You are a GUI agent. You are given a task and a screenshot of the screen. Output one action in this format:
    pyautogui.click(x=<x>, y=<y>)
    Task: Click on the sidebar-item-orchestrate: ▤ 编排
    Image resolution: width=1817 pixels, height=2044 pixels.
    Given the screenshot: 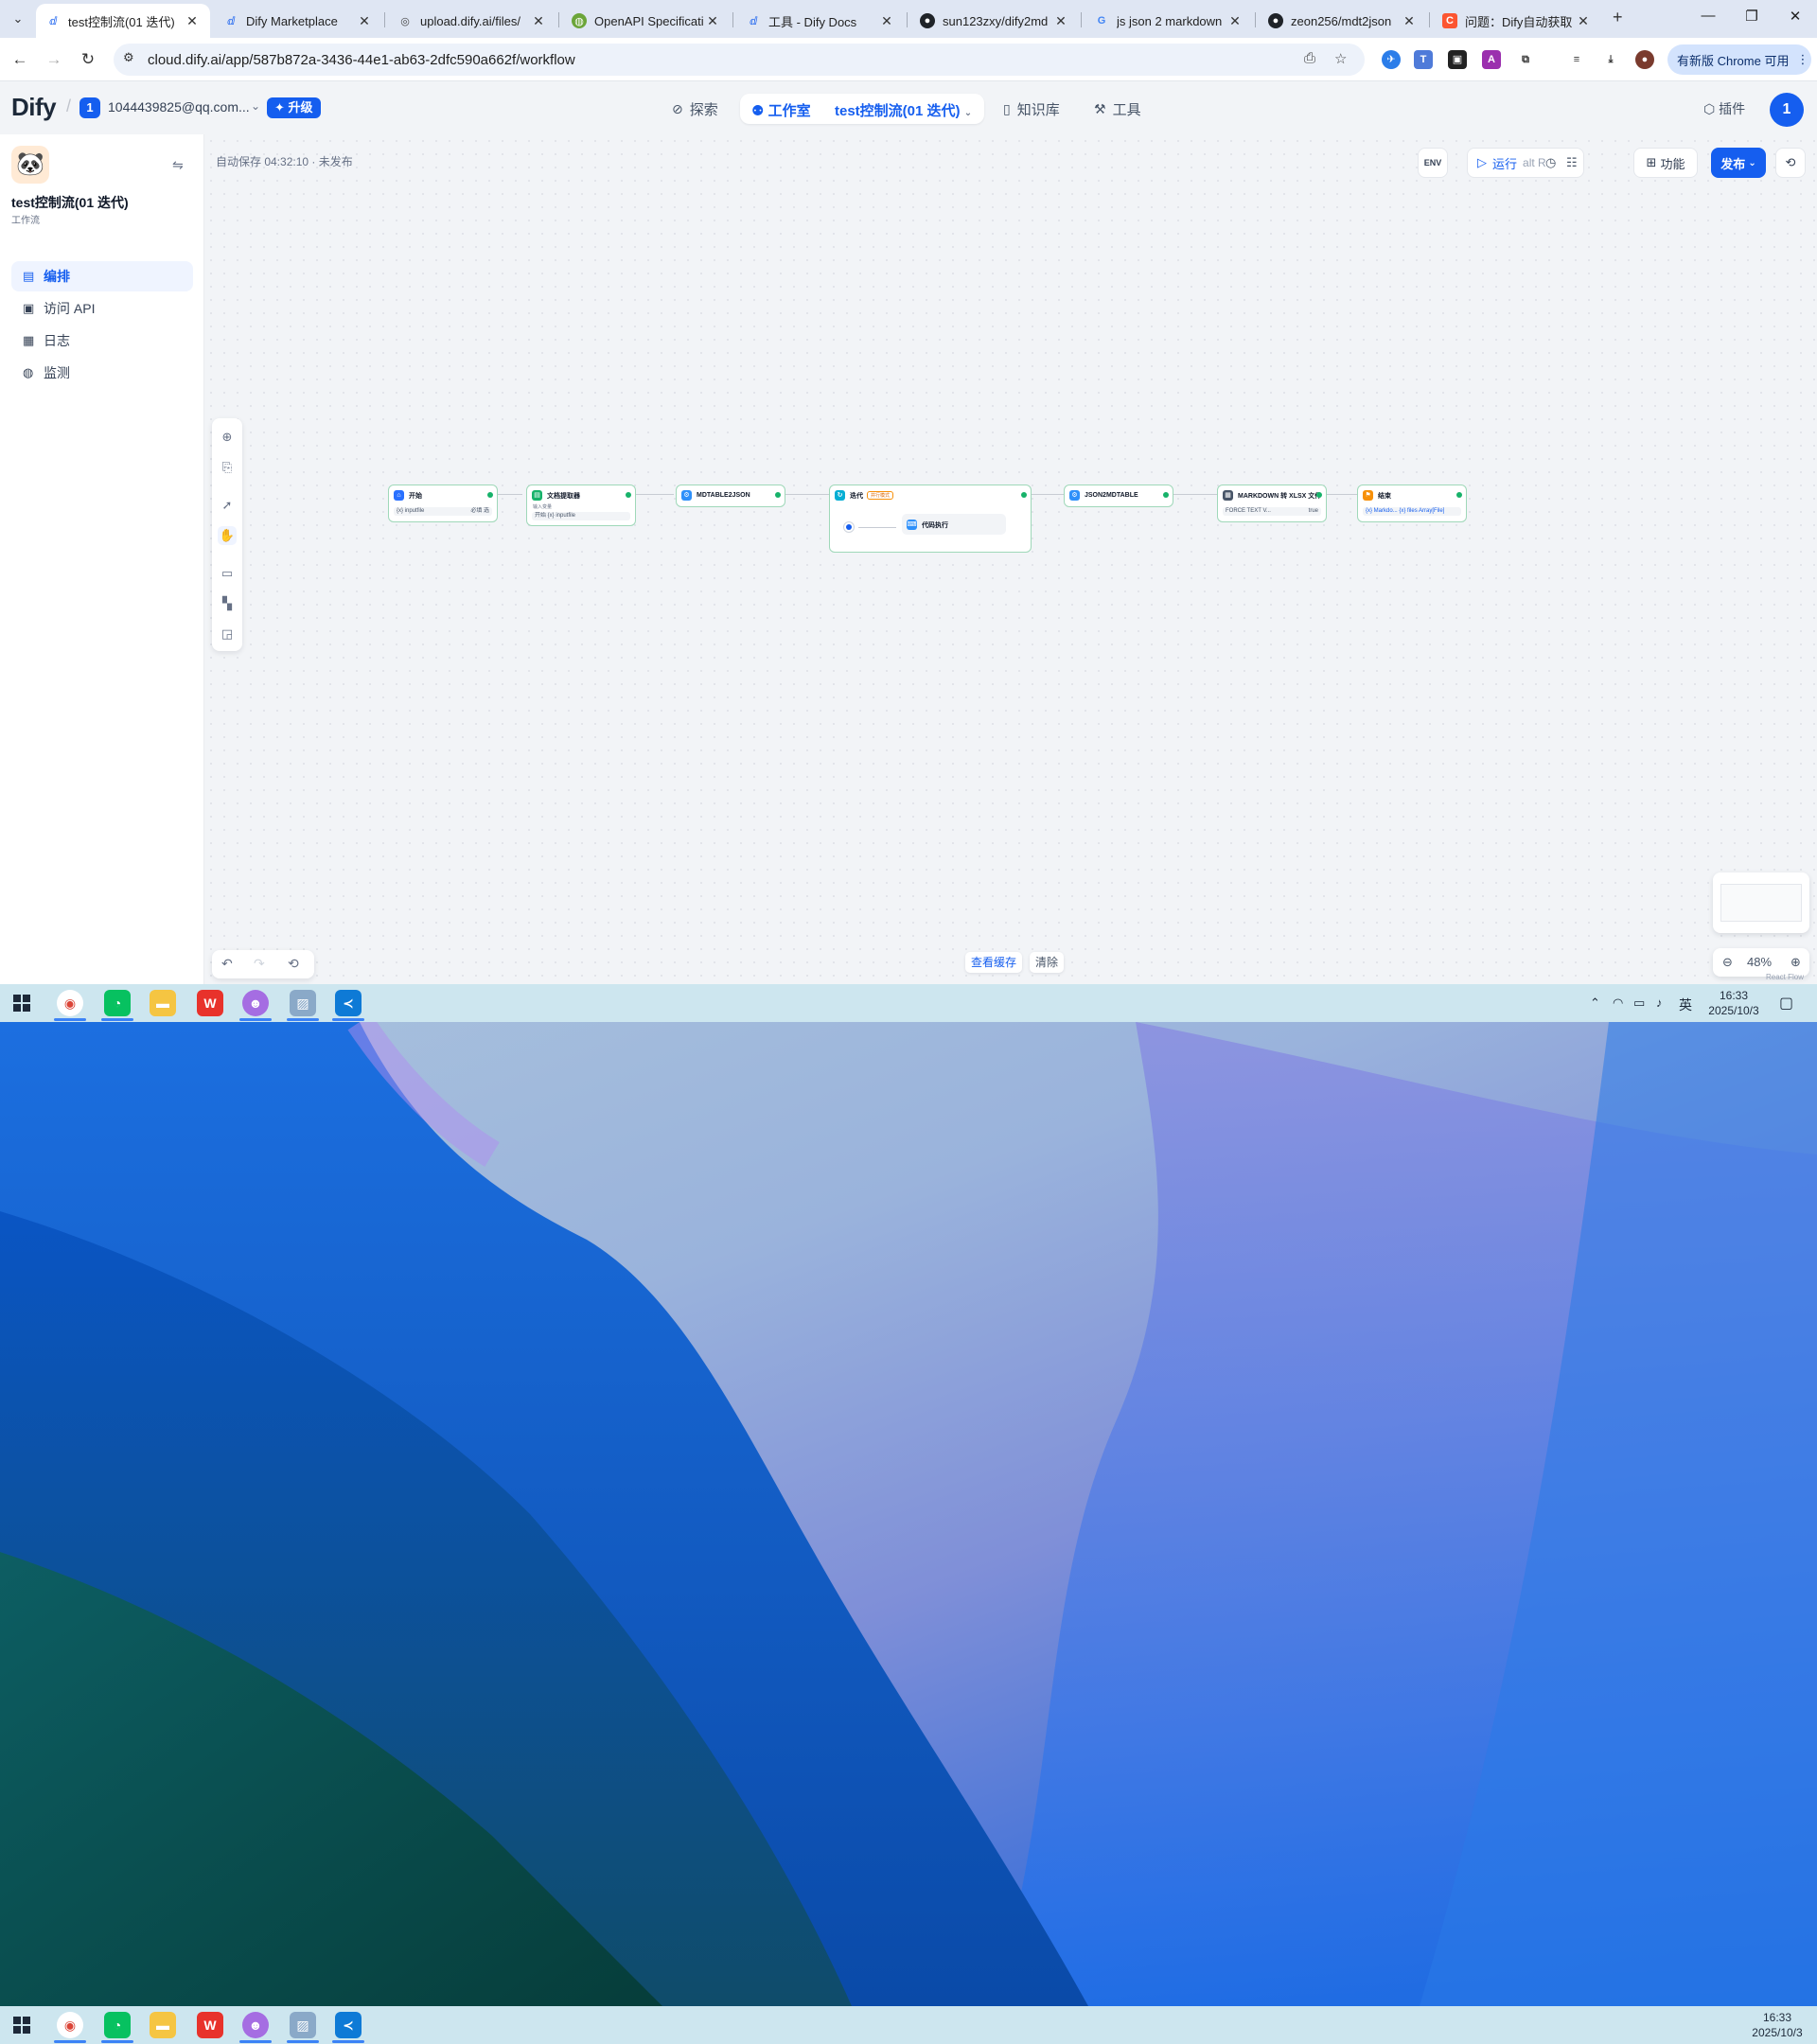 What is the action you would take?
    pyautogui.click(x=102, y=276)
    